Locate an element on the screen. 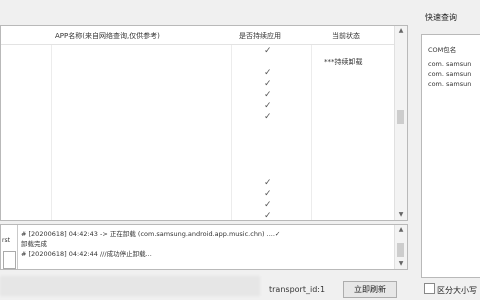  header-is-system-app: 是否持续应用 is located at coordinates (260, 36).